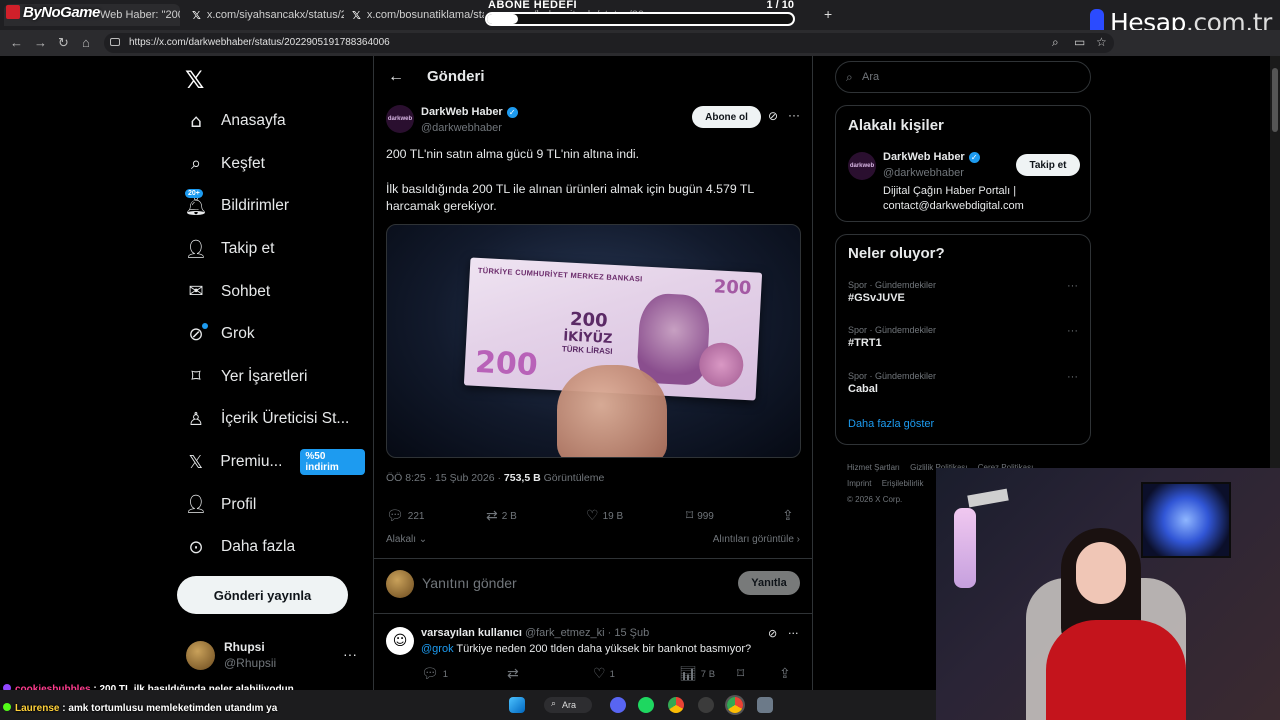 Image resolution: width=1280 pixels, height=720 pixels. I want to click on sidebar-item-grok: ⊘ Grok, so click(275, 334).